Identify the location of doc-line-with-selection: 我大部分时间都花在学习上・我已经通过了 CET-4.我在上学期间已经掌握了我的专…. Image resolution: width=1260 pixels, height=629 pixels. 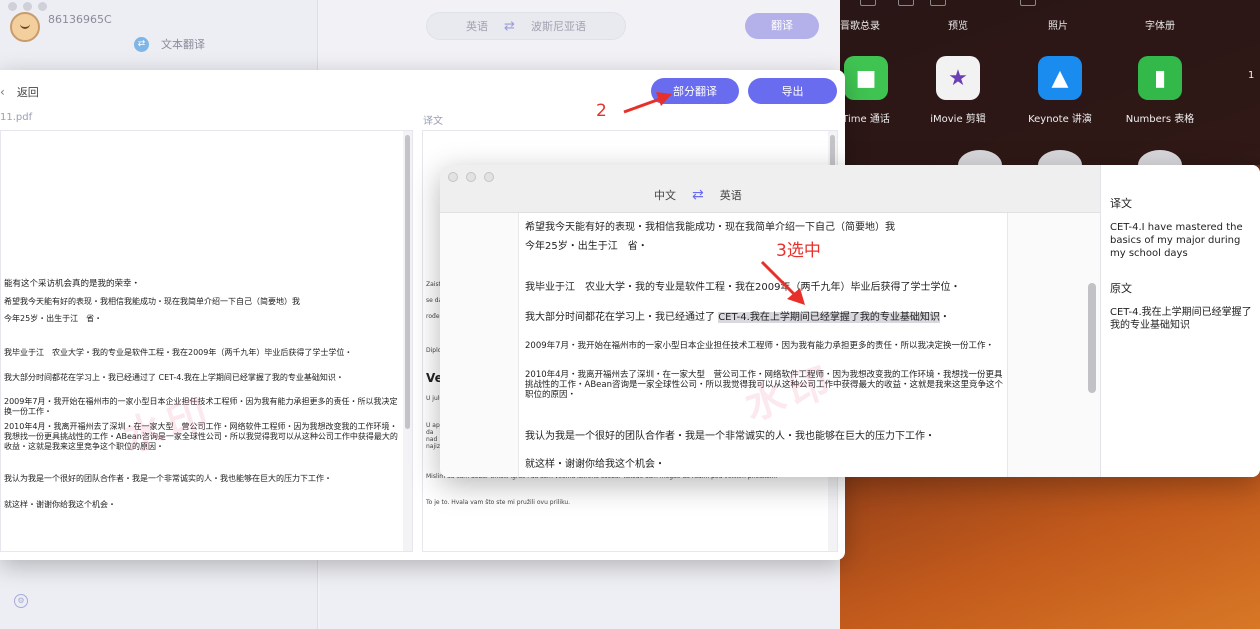
(737, 317).